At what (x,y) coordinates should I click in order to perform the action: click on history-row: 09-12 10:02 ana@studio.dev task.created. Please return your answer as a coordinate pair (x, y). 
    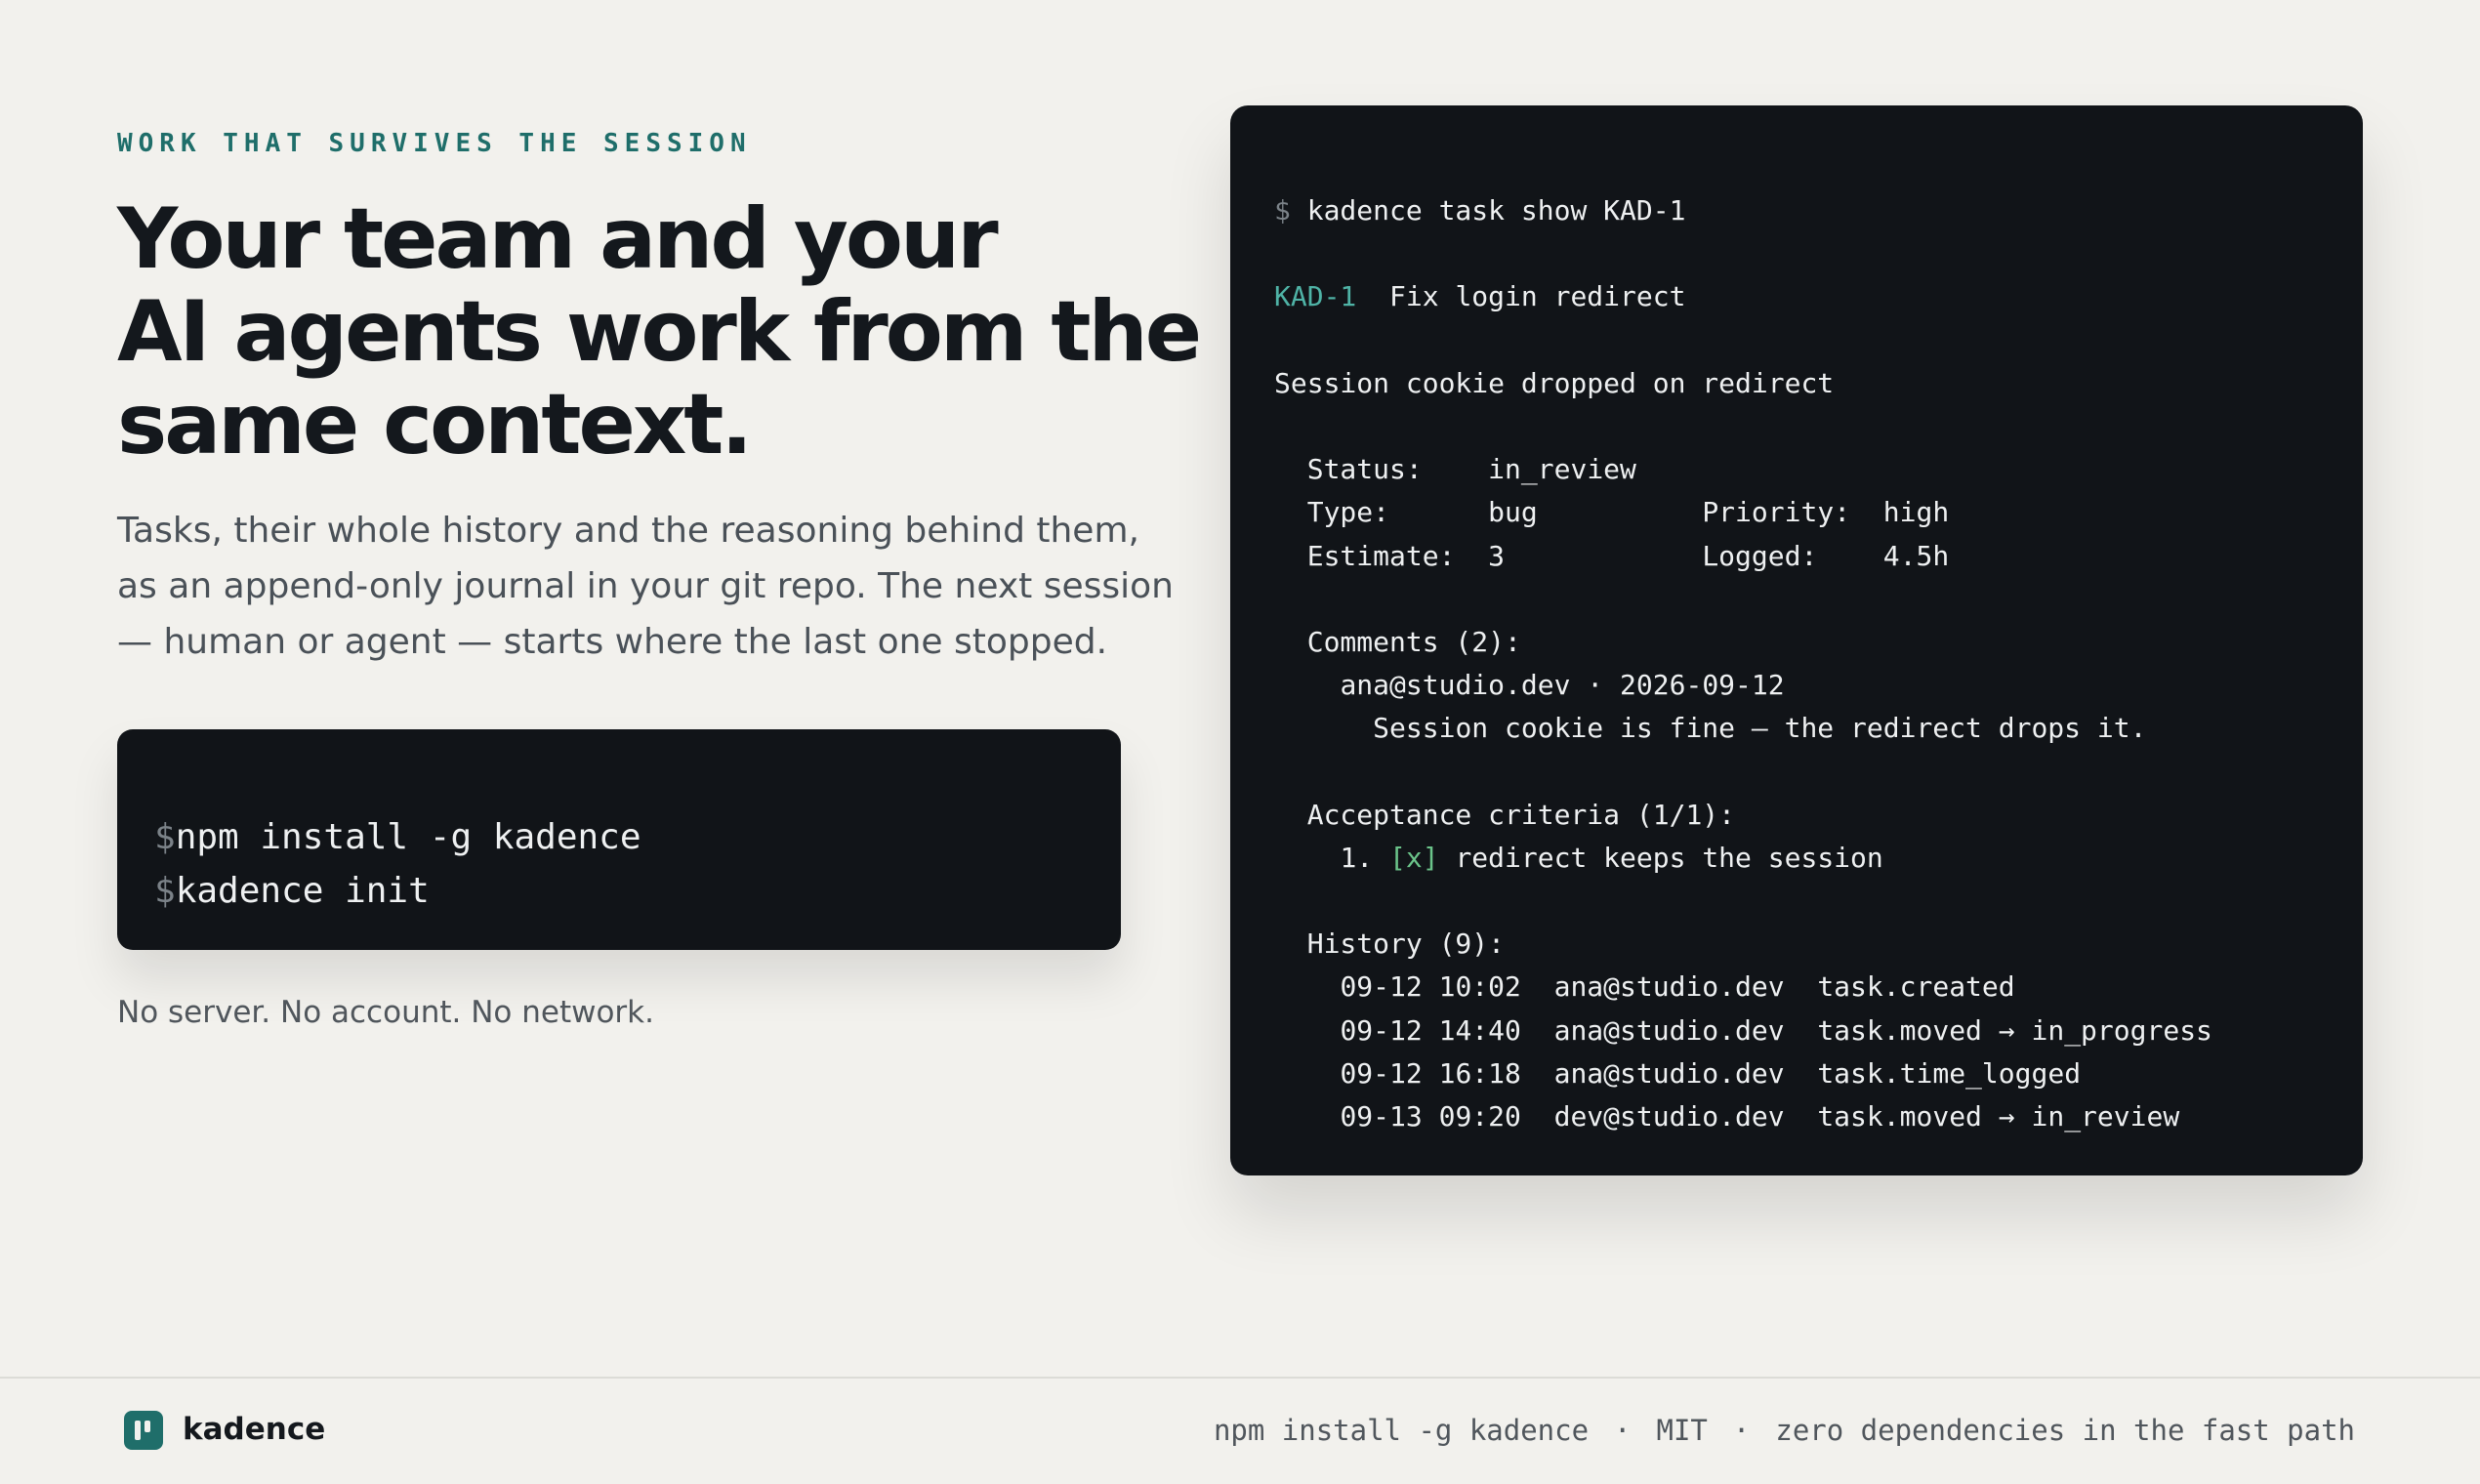
    Looking at the image, I should click on (1818, 988).